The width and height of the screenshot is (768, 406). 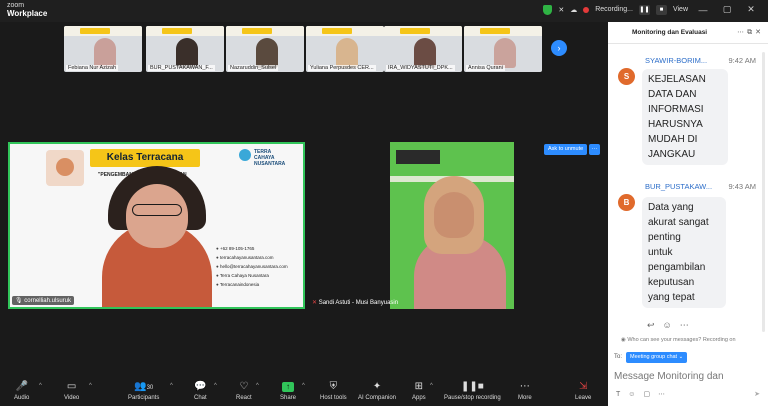 What do you see at coordinates (200, 398) in the screenshot?
I see `chat-label: Chat` at bounding box center [200, 398].